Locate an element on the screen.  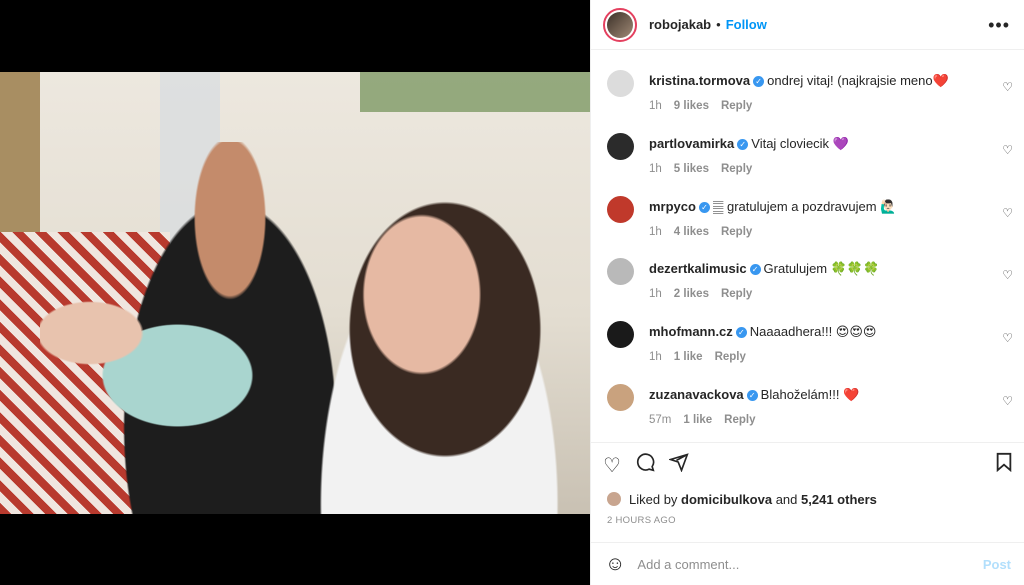
comment-meta: 1h 4 likes Reply is located at coordinates (706, 232).